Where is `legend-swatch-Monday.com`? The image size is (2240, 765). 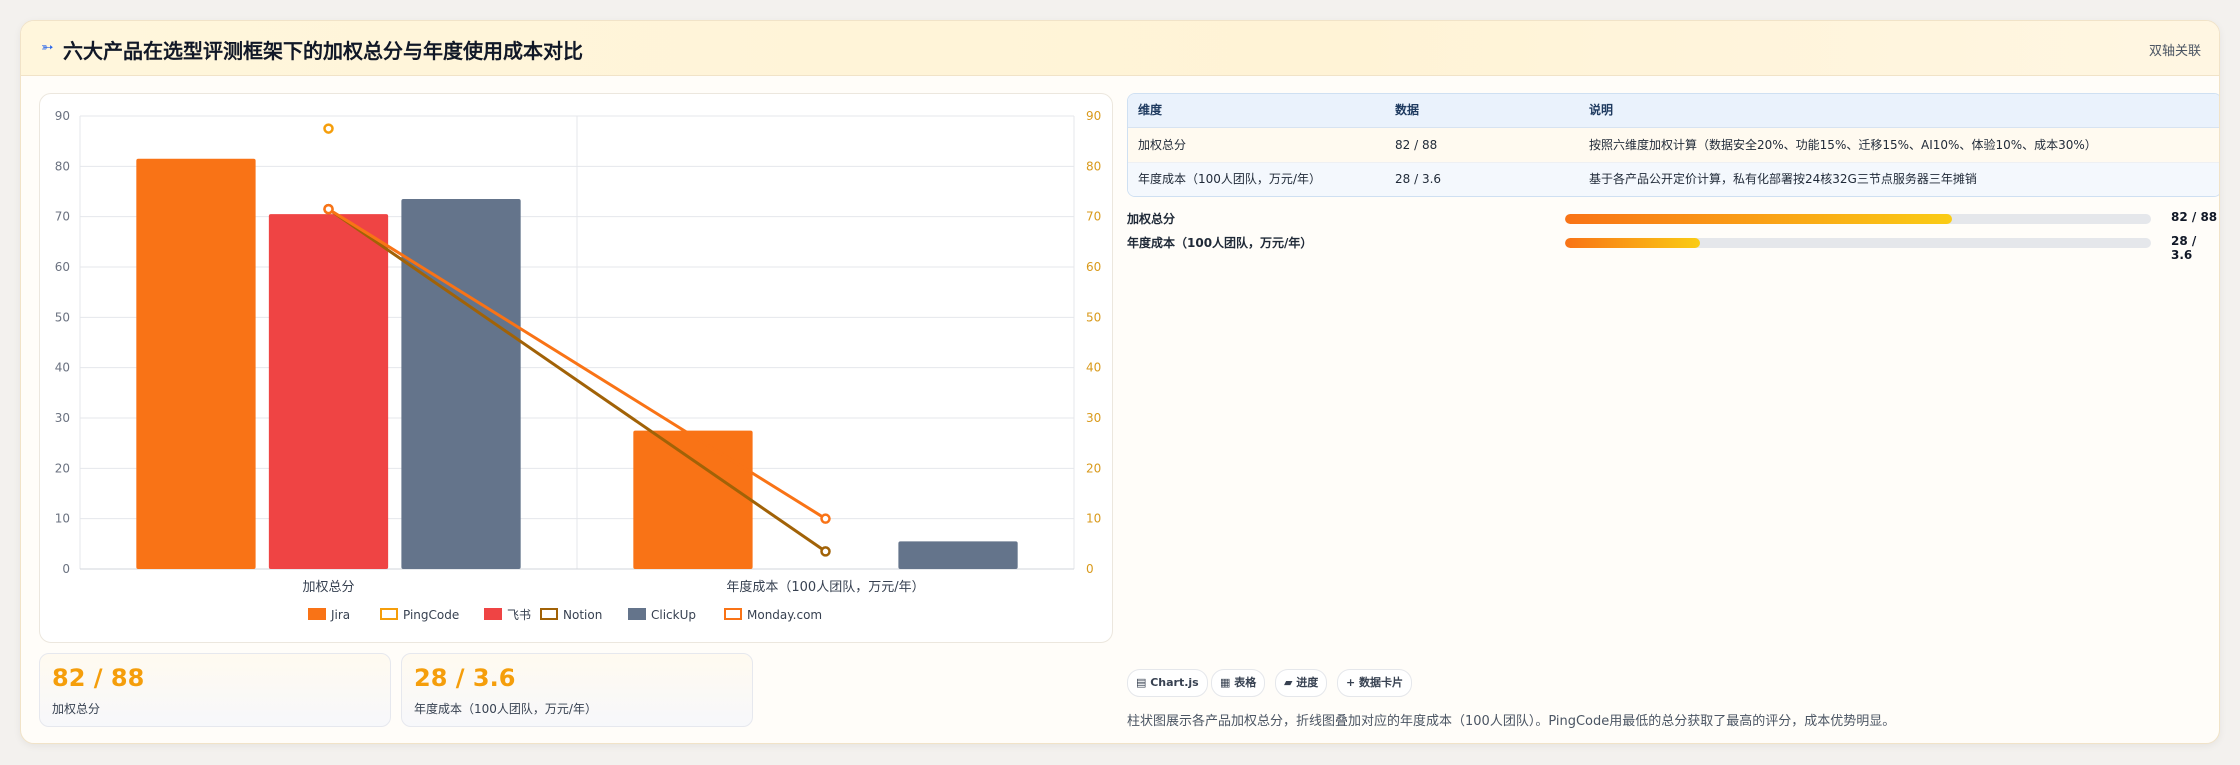 legend-swatch-Monday.com is located at coordinates (733, 614).